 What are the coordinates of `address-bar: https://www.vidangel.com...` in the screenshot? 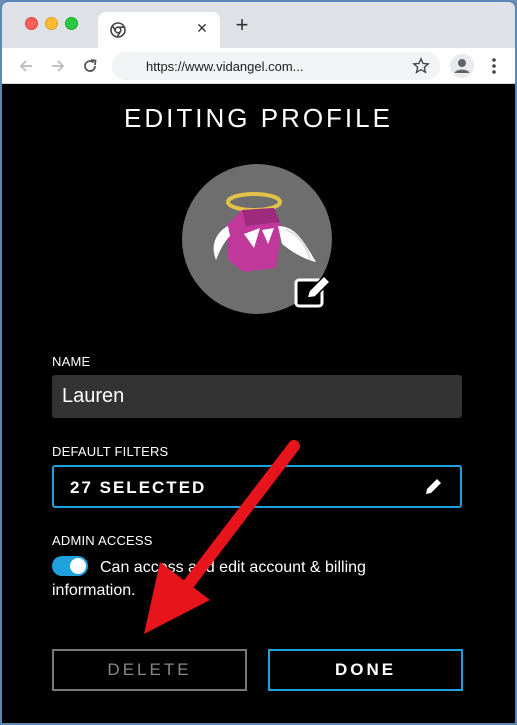 It's located at (276, 66).